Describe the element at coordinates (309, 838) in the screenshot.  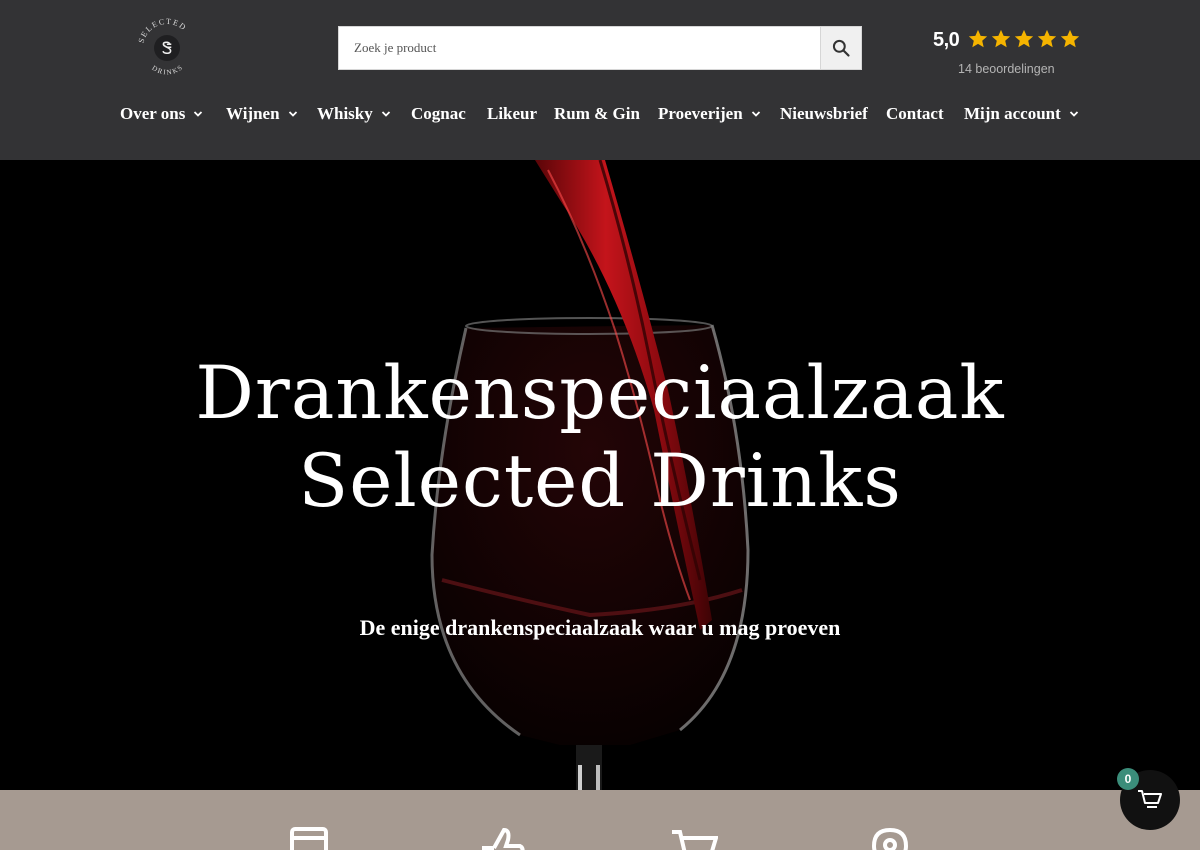
I see `document-icon` at that location.